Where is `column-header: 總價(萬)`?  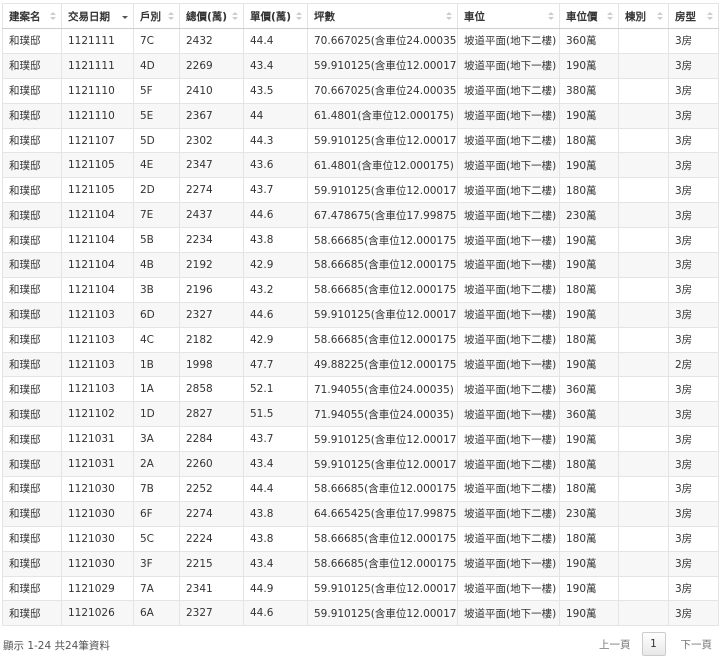
column-header: 總價(萬) is located at coordinates (211, 16).